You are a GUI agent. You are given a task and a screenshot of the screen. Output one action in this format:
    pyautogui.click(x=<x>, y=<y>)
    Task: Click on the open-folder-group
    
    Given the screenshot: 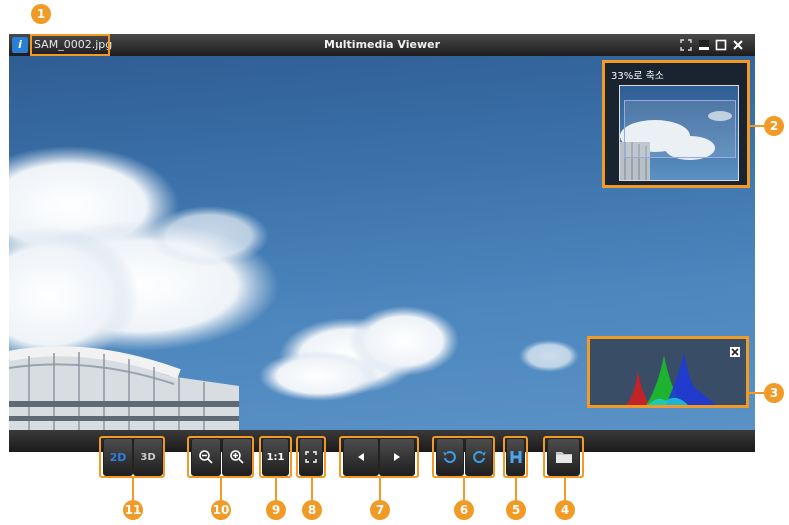 What is the action you would take?
    pyautogui.click(x=563, y=457)
    